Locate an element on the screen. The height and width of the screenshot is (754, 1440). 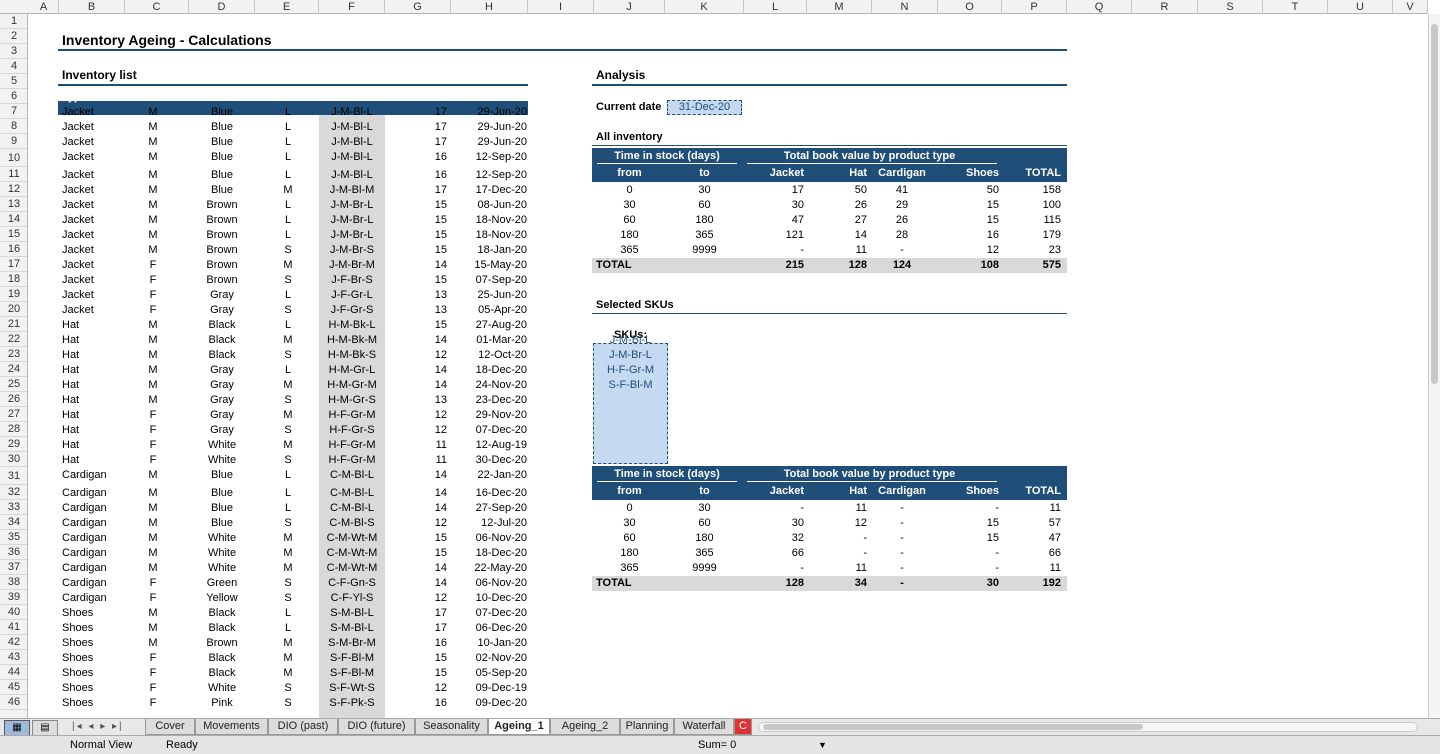
column-header-m: M is located at coordinates (839, 7).